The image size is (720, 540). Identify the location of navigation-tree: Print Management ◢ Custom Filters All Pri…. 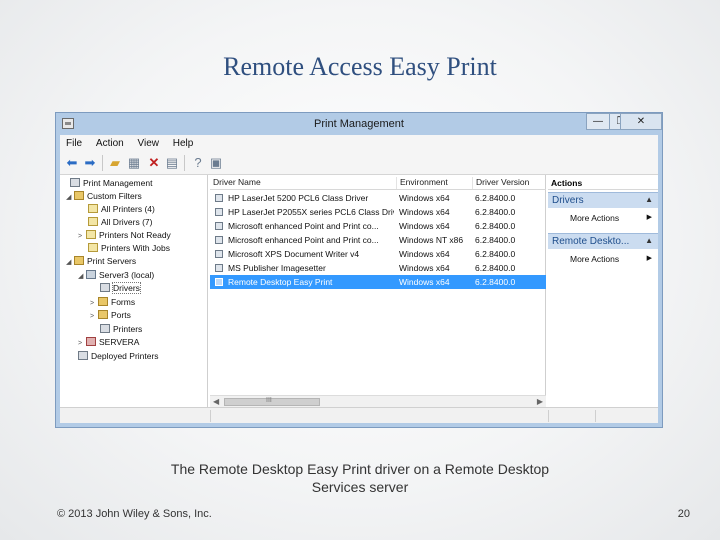
(134, 291).